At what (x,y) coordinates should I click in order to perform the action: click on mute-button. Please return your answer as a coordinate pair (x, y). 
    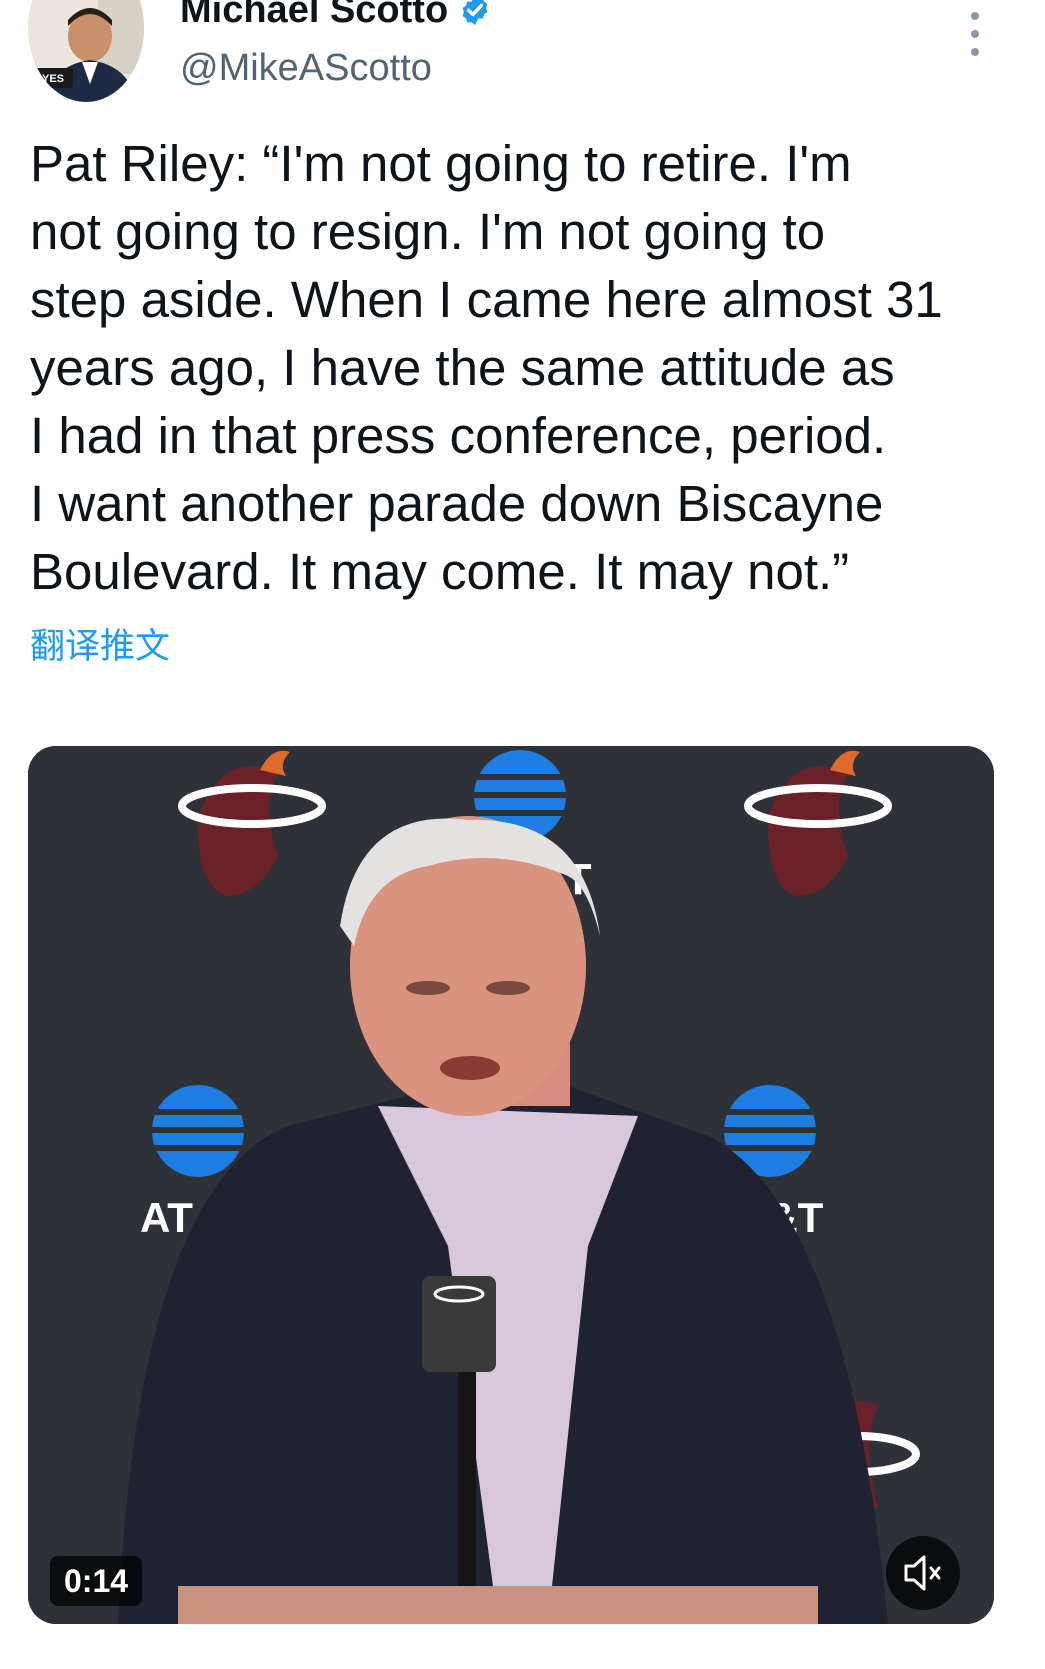
    Looking at the image, I should click on (923, 1573).